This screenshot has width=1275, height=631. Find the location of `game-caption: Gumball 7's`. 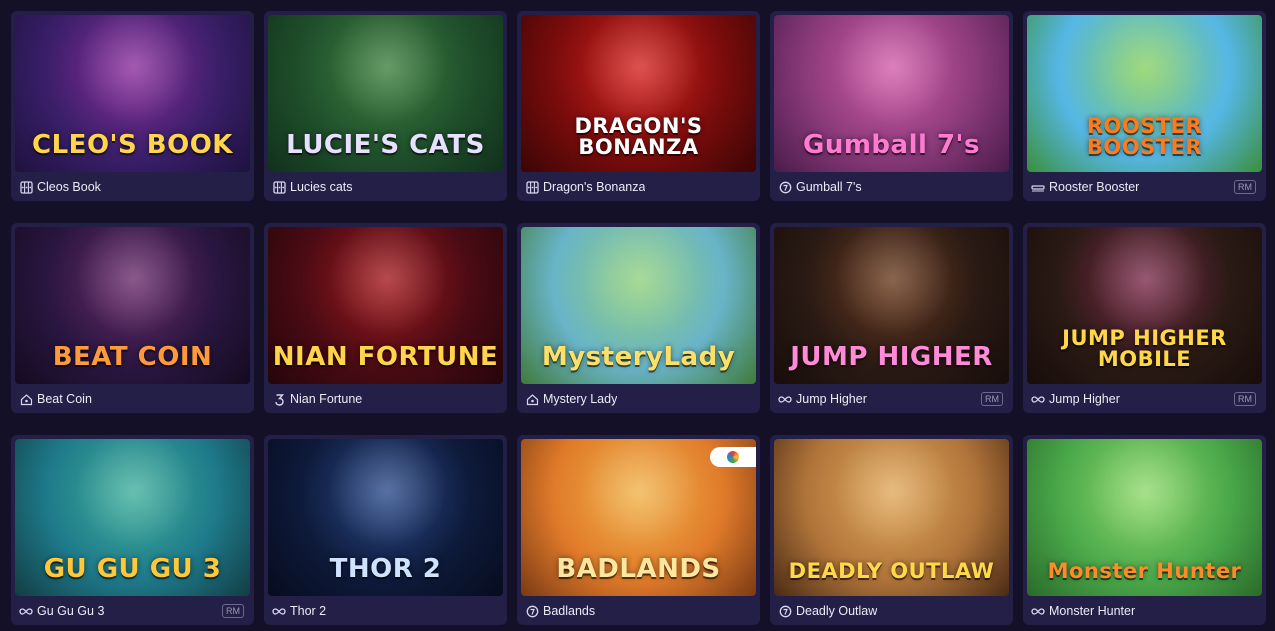

game-caption: Gumball 7's is located at coordinates (890, 187).